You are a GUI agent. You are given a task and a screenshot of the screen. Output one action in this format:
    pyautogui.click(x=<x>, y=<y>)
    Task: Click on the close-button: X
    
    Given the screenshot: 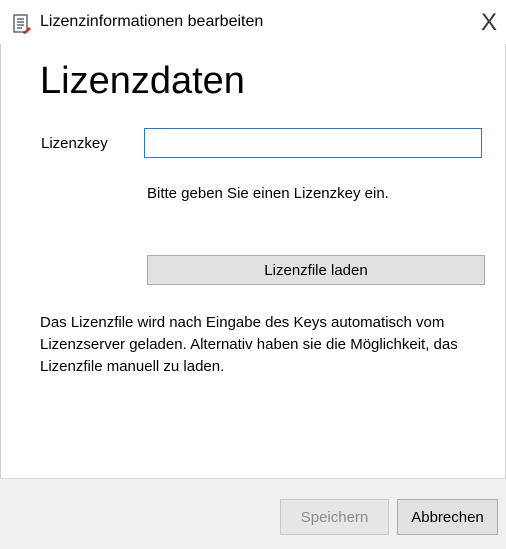 What is the action you would take?
    pyautogui.click(x=489, y=23)
    